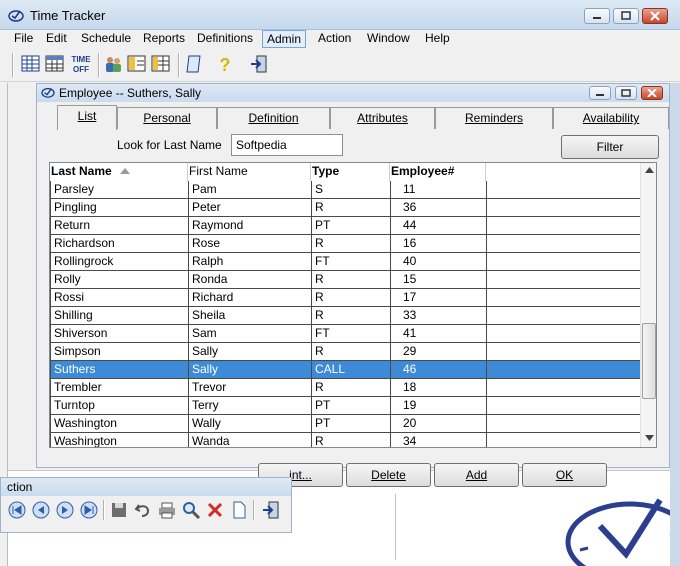 This screenshot has width=680, height=566. I want to click on close-button, so click(655, 16).